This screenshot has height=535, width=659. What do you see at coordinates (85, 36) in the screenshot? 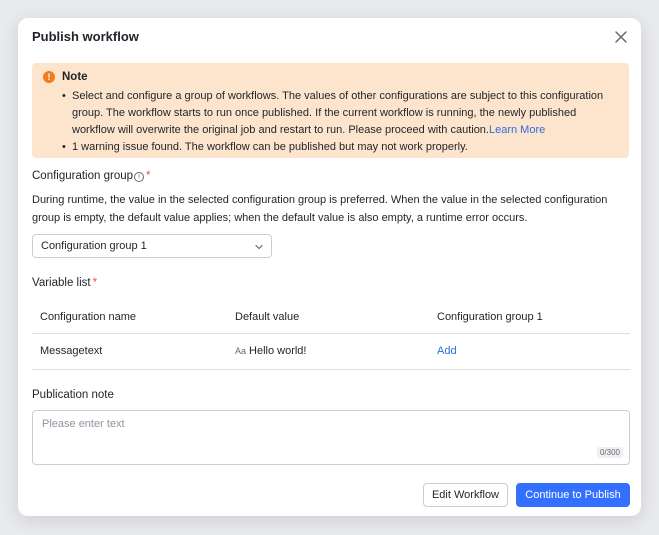
I see `dialog-title: Publish workflow` at bounding box center [85, 36].